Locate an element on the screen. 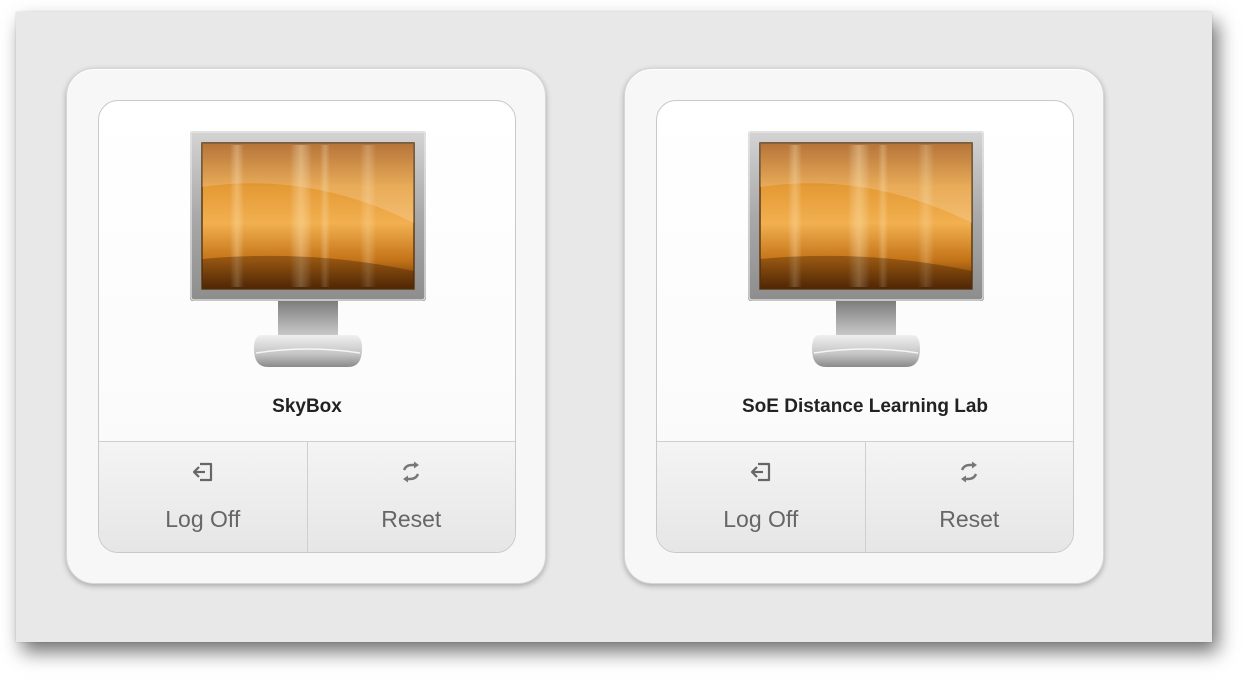 The image size is (1245, 686). desktop-name: SkyBox is located at coordinates (307, 407).